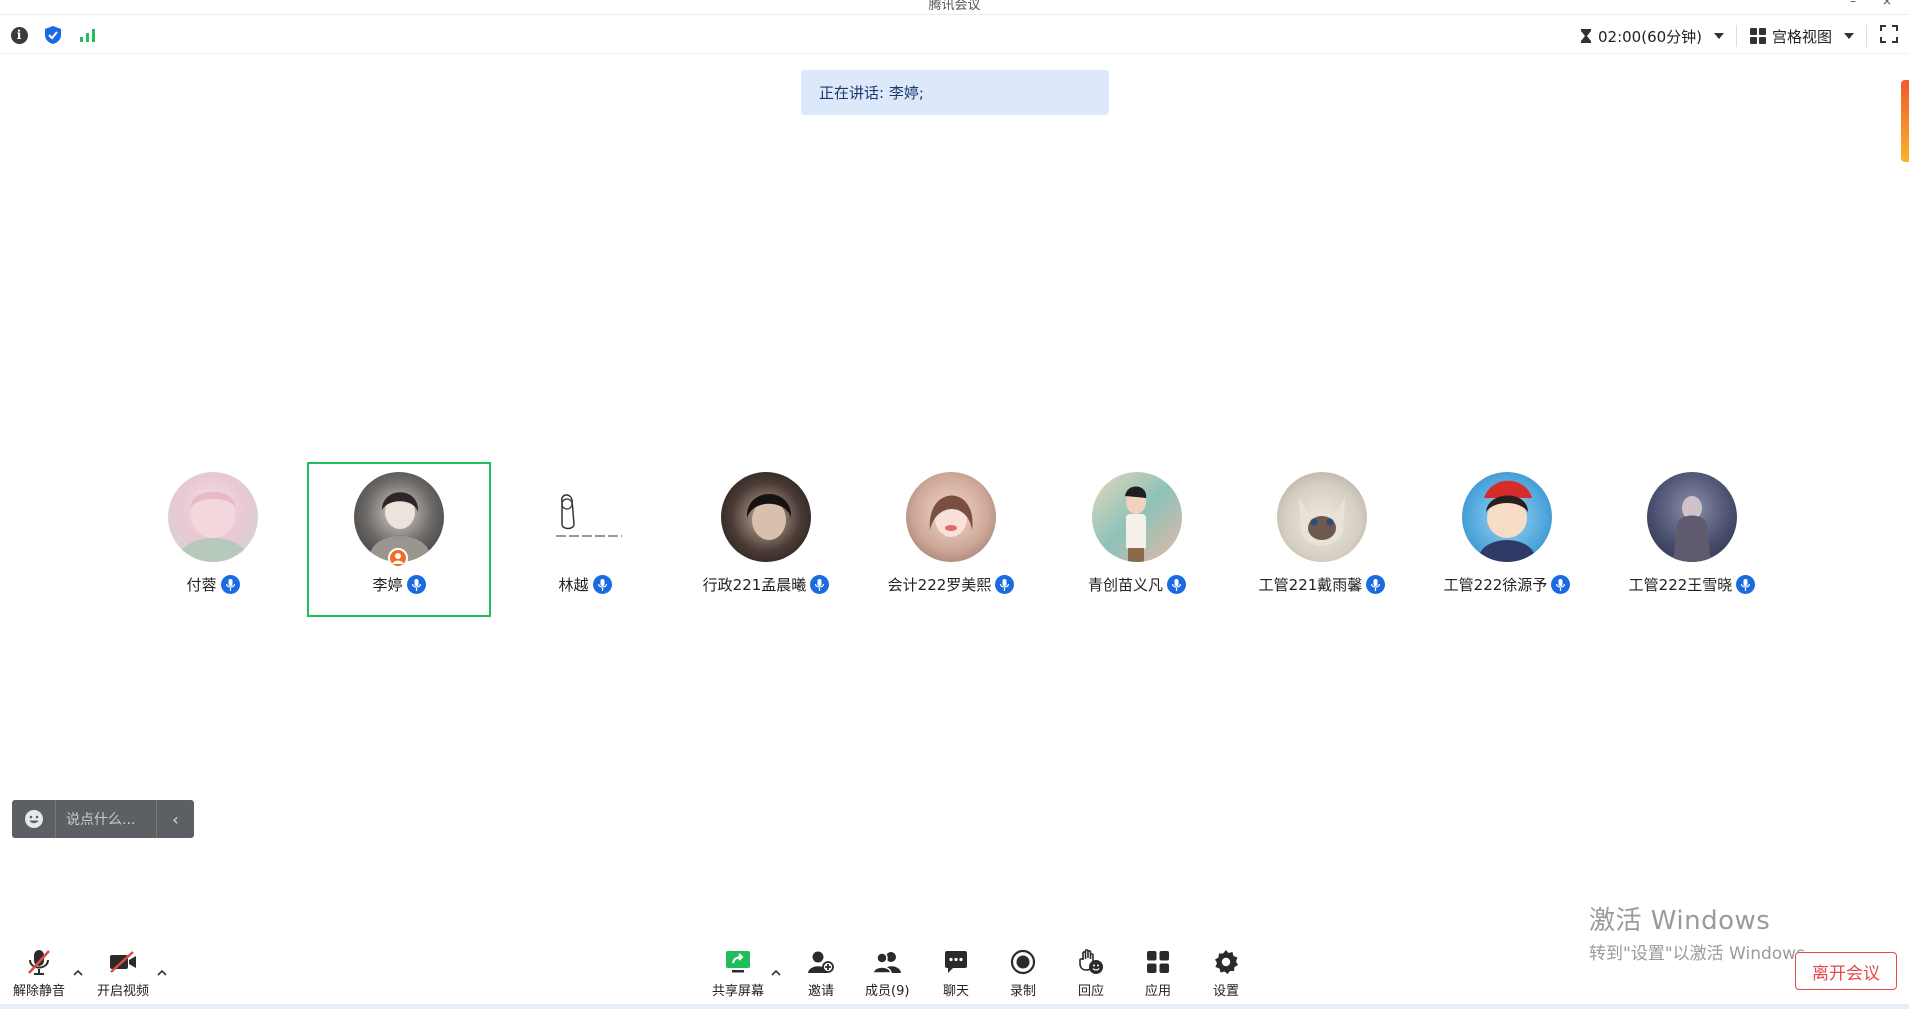 The width and height of the screenshot is (1909, 1009). What do you see at coordinates (398, 558) in the screenshot?
I see `host-icon` at bounding box center [398, 558].